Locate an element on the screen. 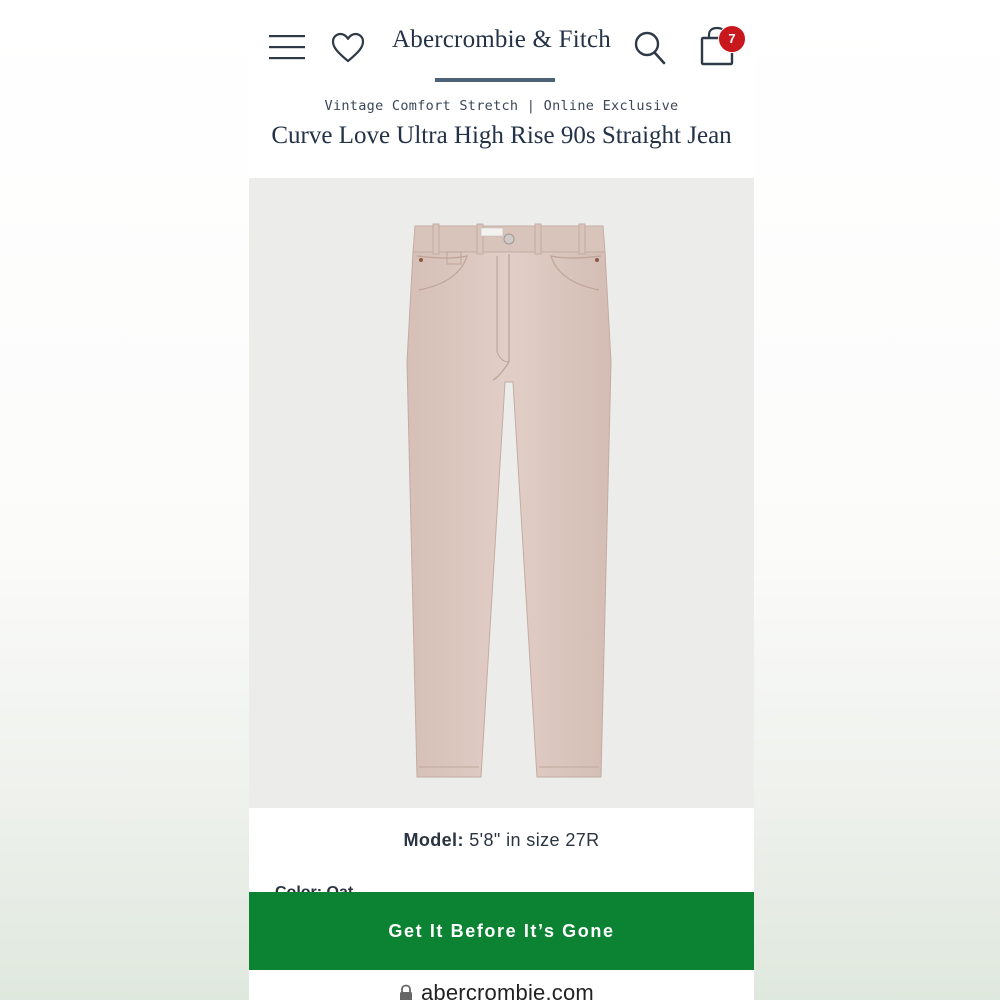 The width and height of the screenshot is (1000, 1000). brand-underline is located at coordinates (495, 80).